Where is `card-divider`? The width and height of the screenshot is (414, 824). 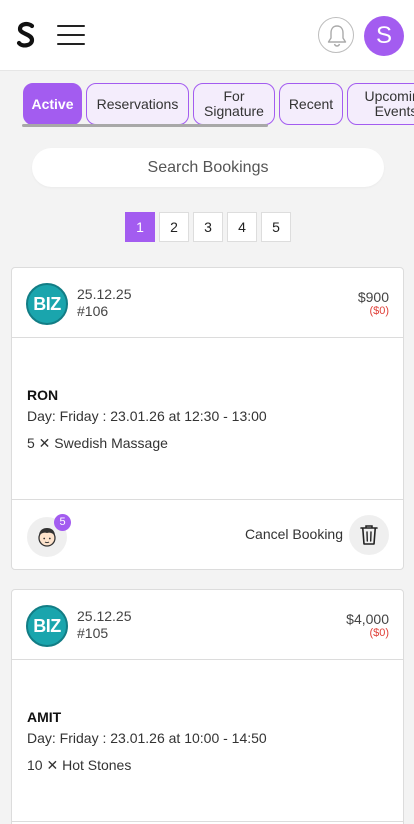
card-divider is located at coordinates (207, 821).